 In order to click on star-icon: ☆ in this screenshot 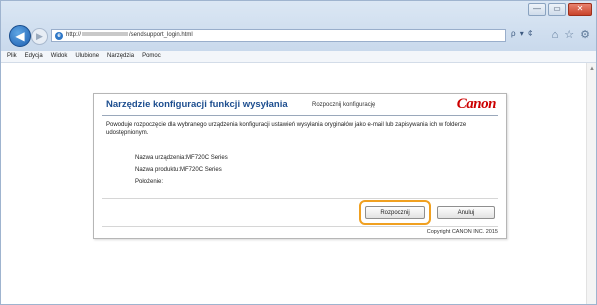, I will do `click(569, 35)`.